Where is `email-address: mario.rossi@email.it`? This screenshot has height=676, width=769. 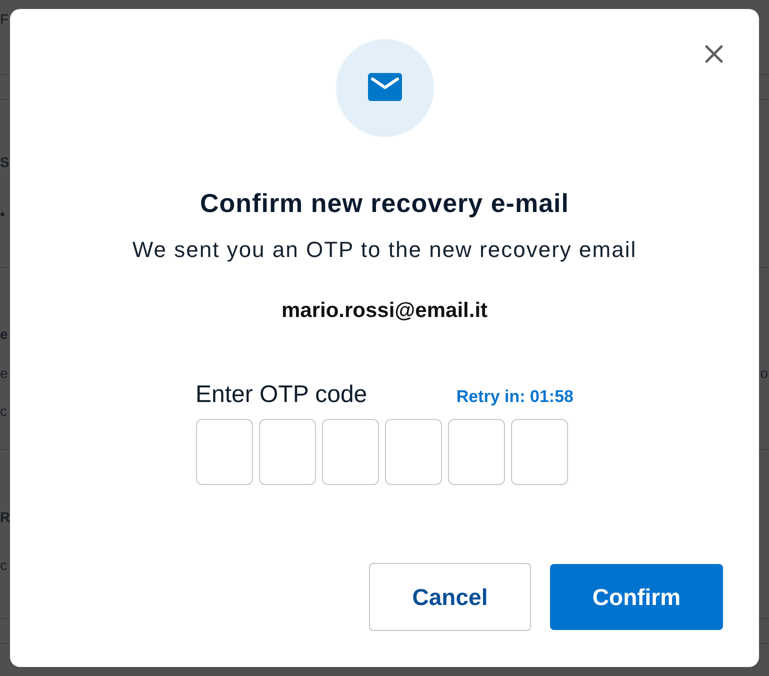
email-address: mario.rossi@email.it is located at coordinates (384, 311).